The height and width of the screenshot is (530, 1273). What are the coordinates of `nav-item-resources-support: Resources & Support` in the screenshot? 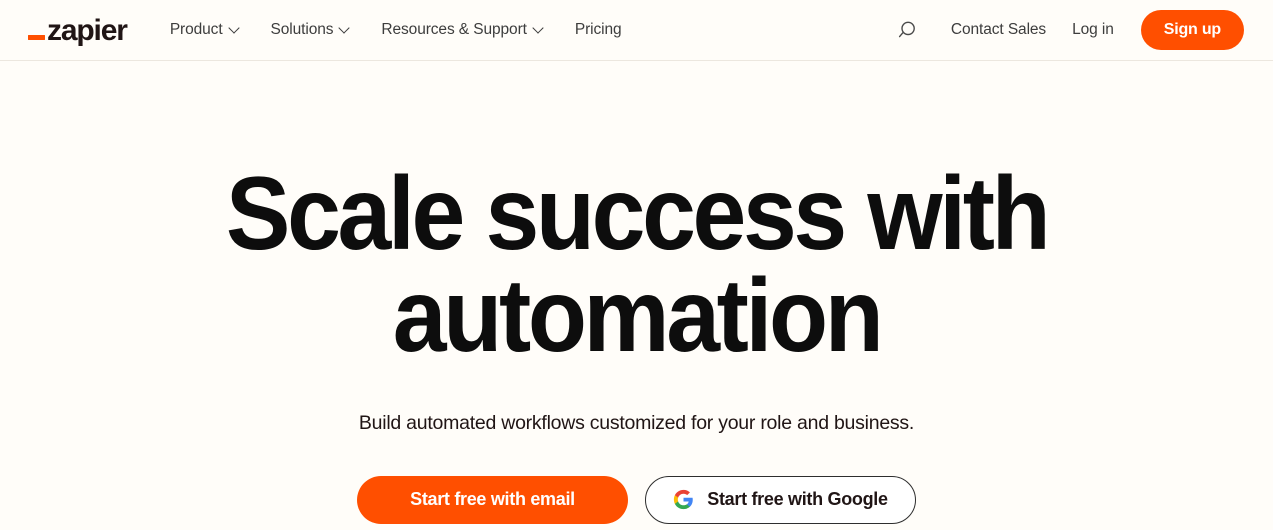 It's located at (461, 30).